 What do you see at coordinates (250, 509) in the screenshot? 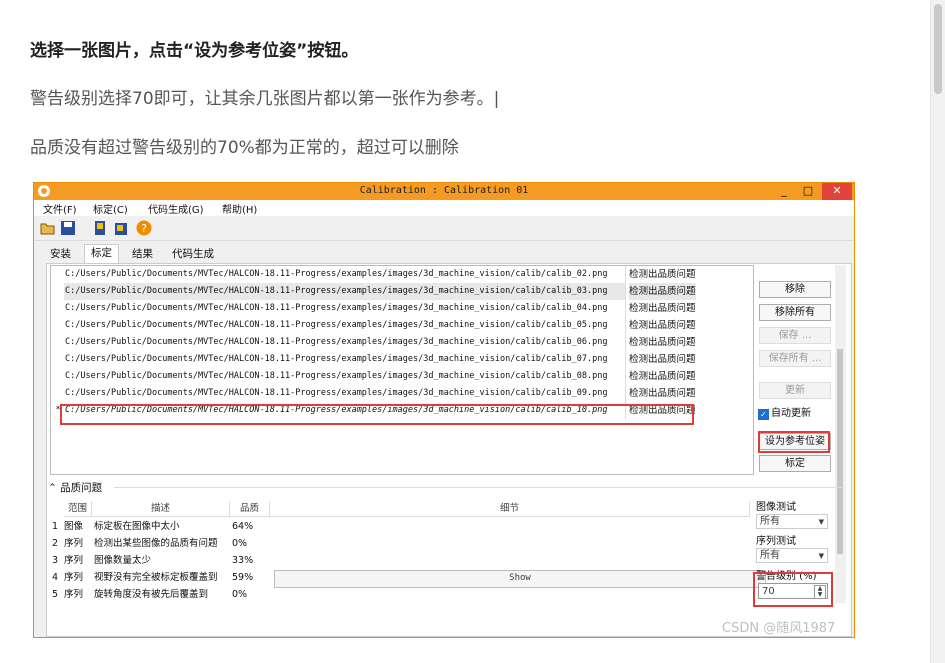
I see `column-header-quality: 品质` at bounding box center [250, 509].